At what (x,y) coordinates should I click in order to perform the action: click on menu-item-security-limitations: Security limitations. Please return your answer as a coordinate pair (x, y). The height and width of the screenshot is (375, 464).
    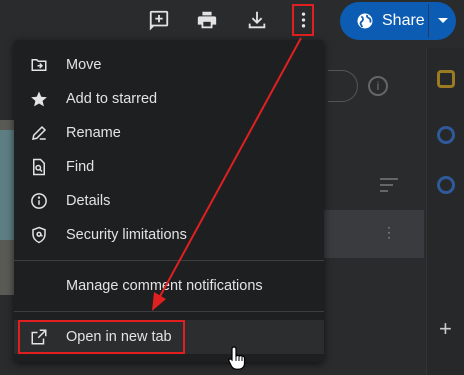
    Looking at the image, I should click on (169, 235).